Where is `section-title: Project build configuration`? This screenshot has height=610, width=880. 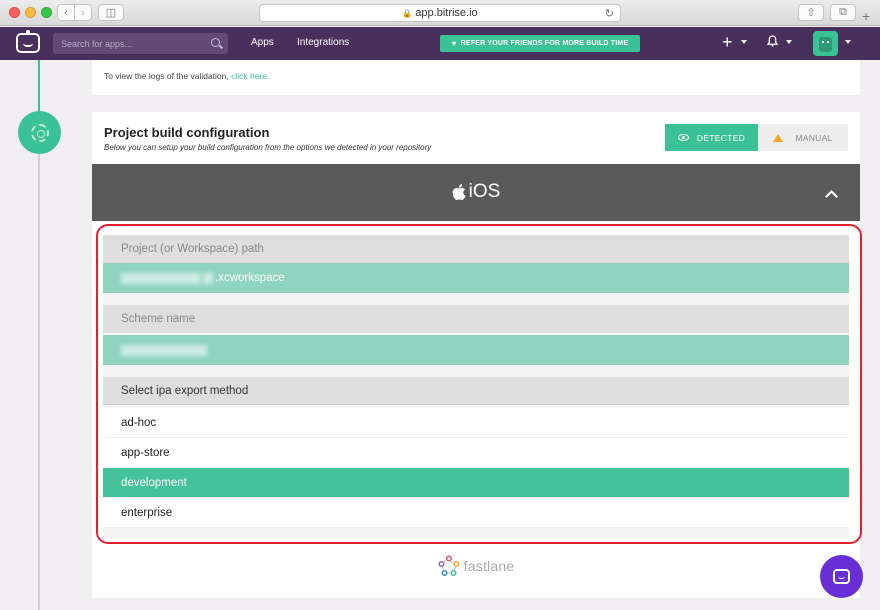
section-title: Project build configuration is located at coordinates (187, 132).